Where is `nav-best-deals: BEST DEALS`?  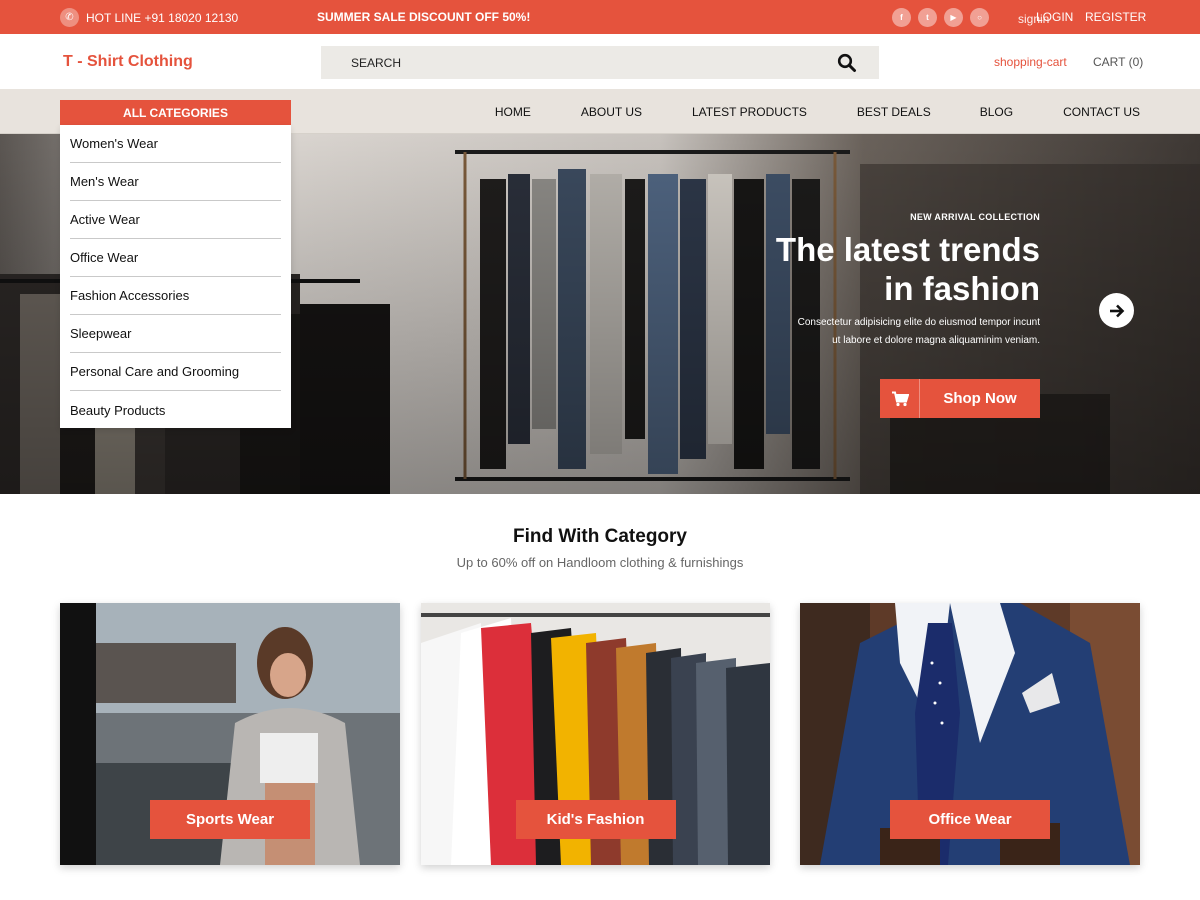 nav-best-deals: BEST DEALS is located at coordinates (894, 112).